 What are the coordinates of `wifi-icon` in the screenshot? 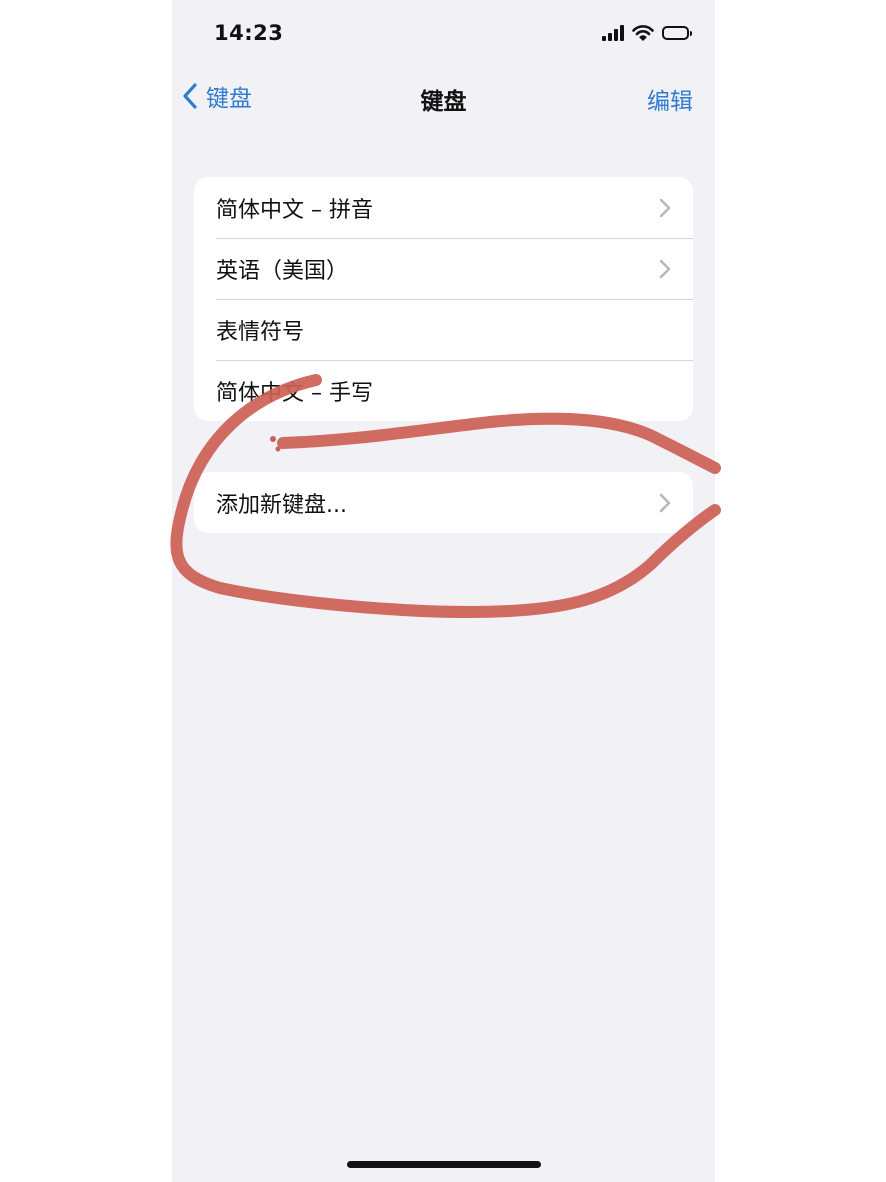 It's located at (643, 33).